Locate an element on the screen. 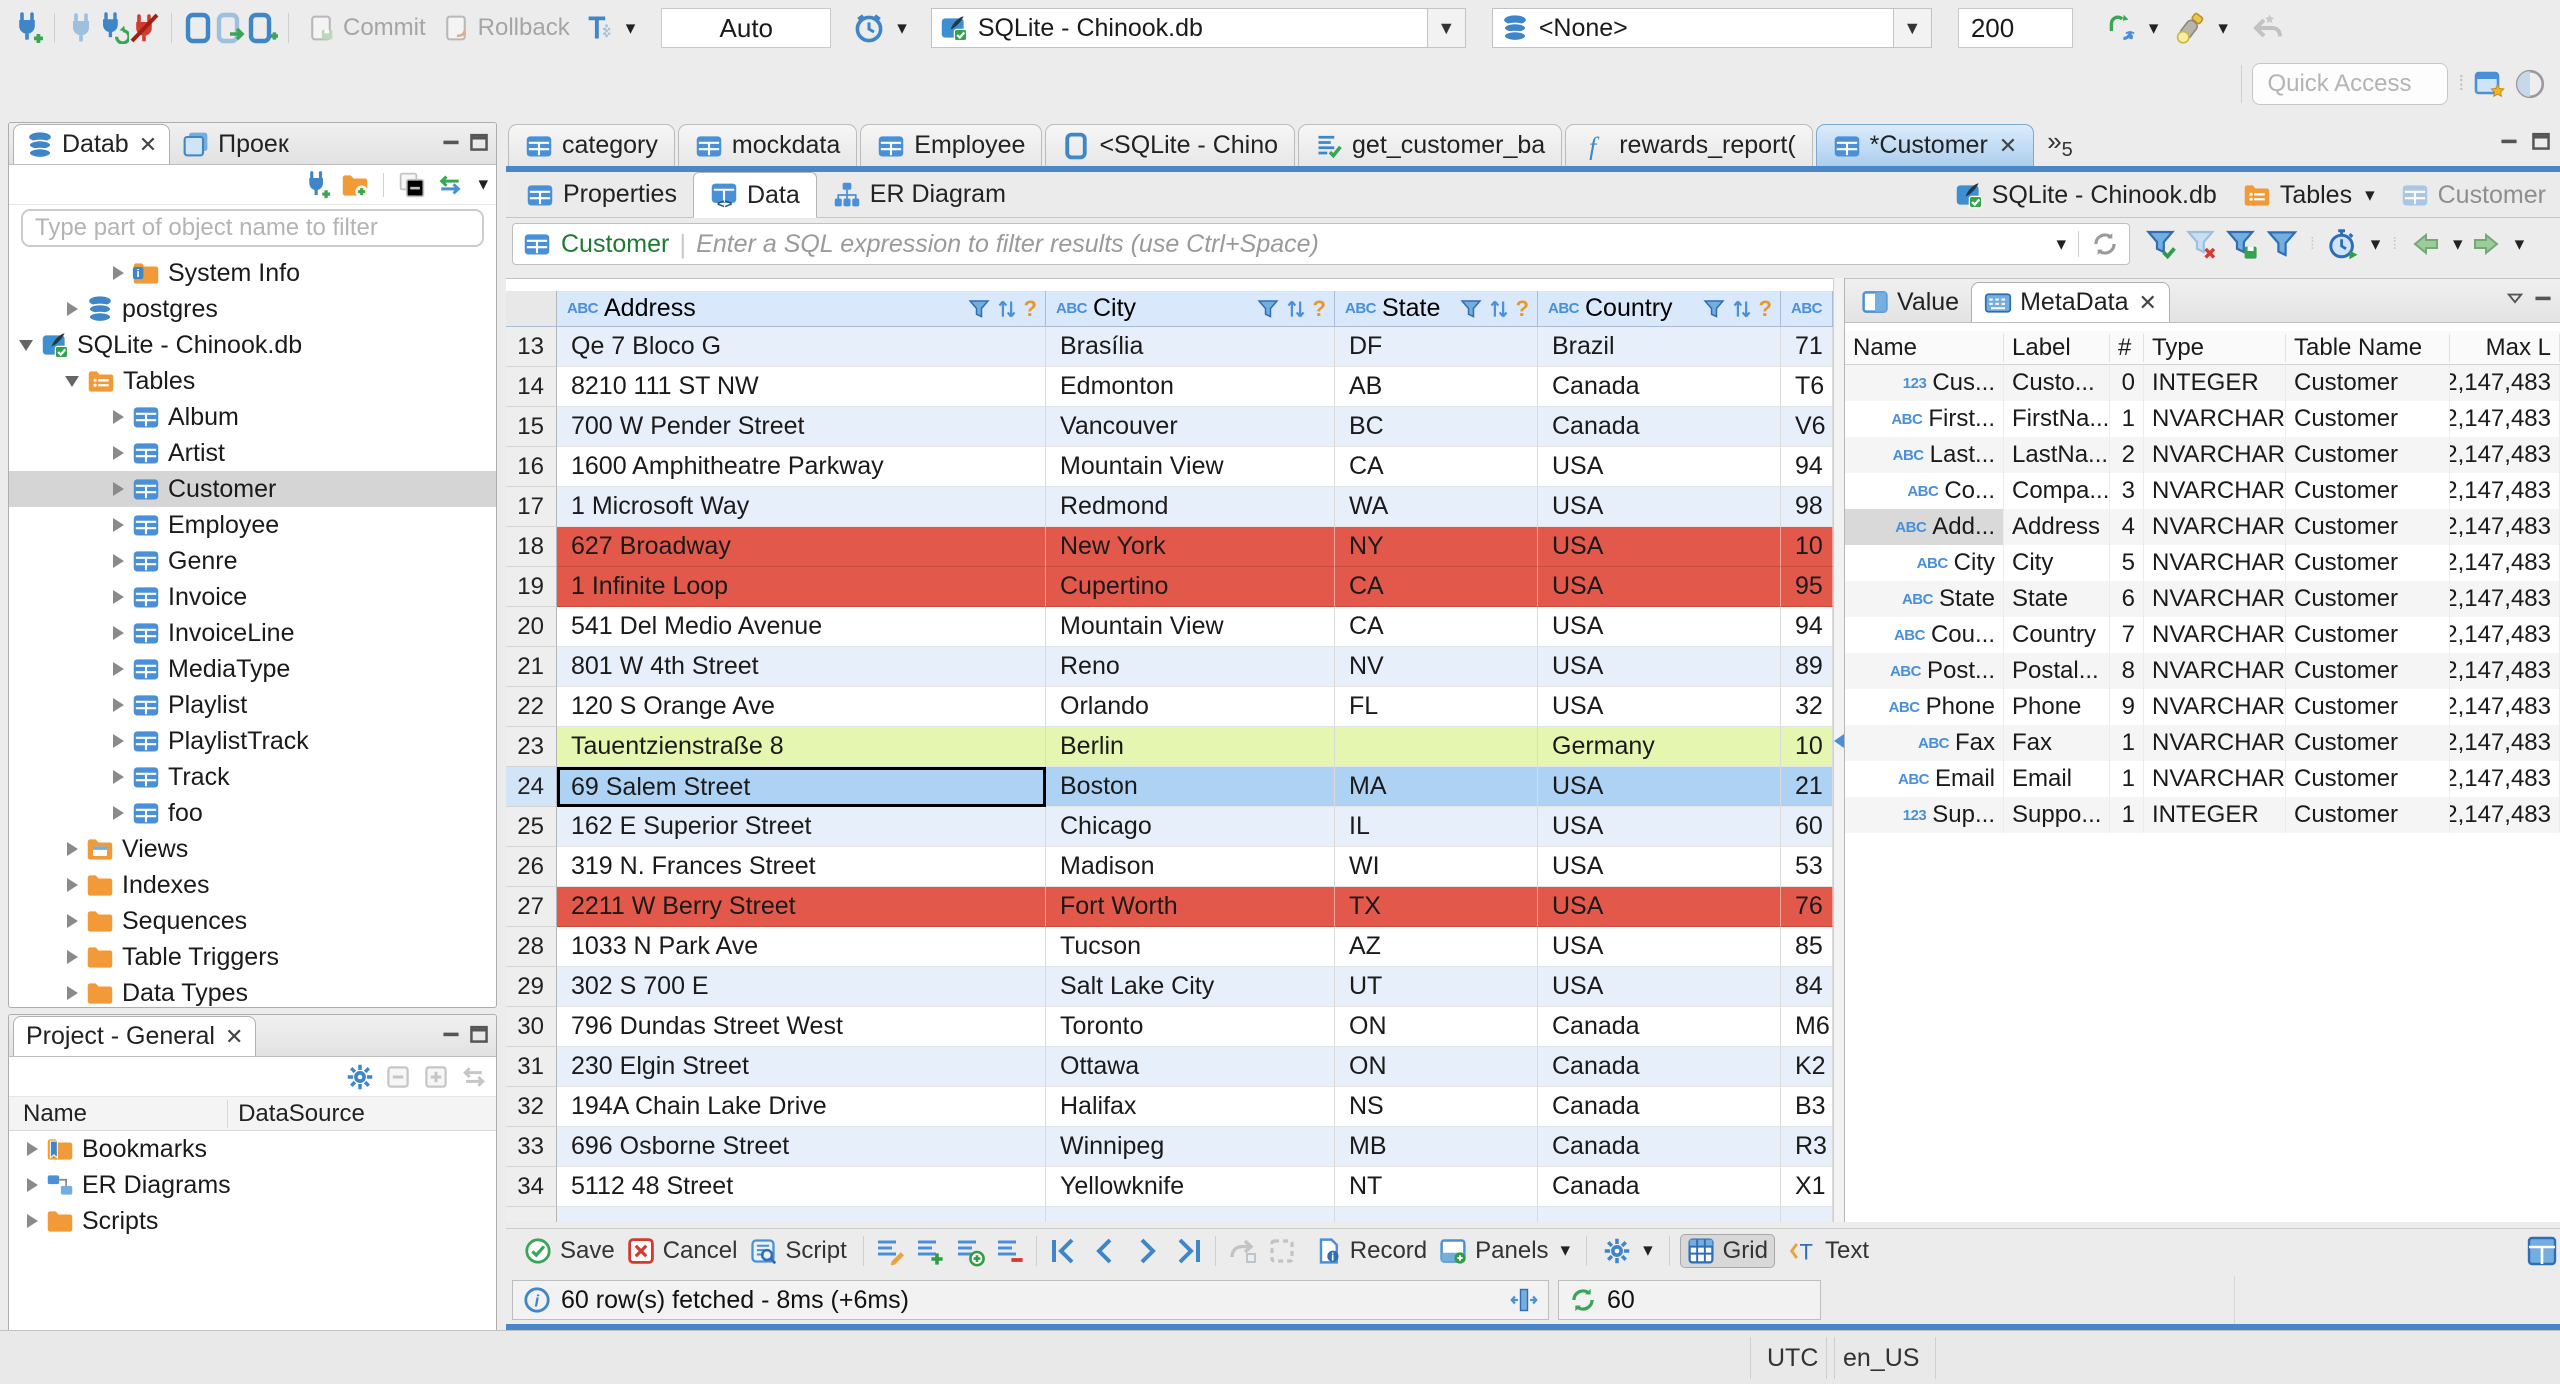  grid-cell-postalcode: X1 is located at coordinates (1807, 1187).